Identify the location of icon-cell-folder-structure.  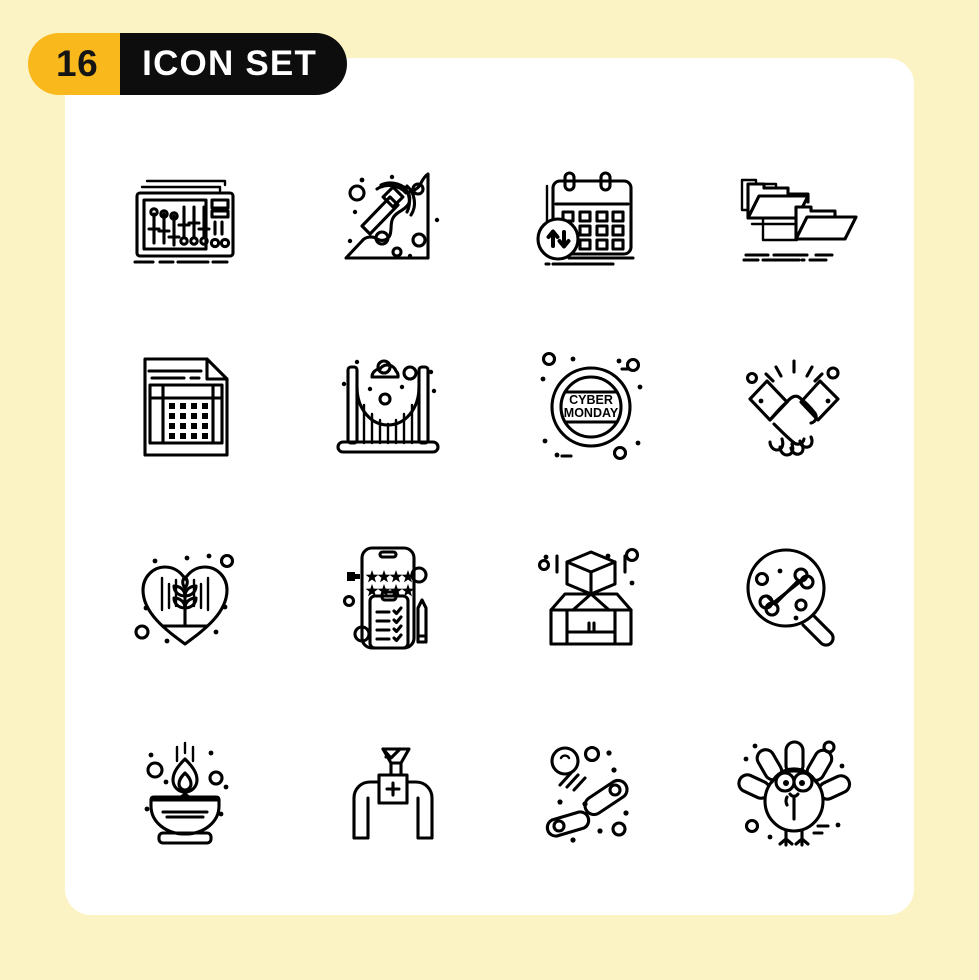
(794, 215).